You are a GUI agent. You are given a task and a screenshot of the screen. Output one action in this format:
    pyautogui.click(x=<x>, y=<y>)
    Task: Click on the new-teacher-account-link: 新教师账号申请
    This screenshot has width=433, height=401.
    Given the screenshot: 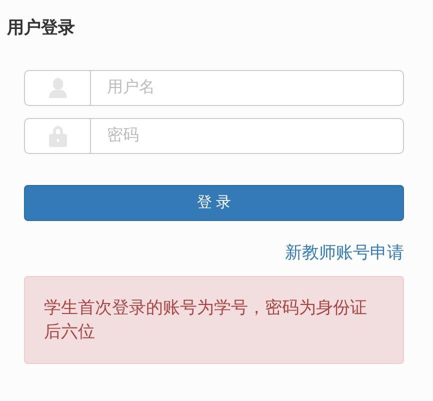 What is the action you would take?
    pyautogui.click(x=344, y=253)
    